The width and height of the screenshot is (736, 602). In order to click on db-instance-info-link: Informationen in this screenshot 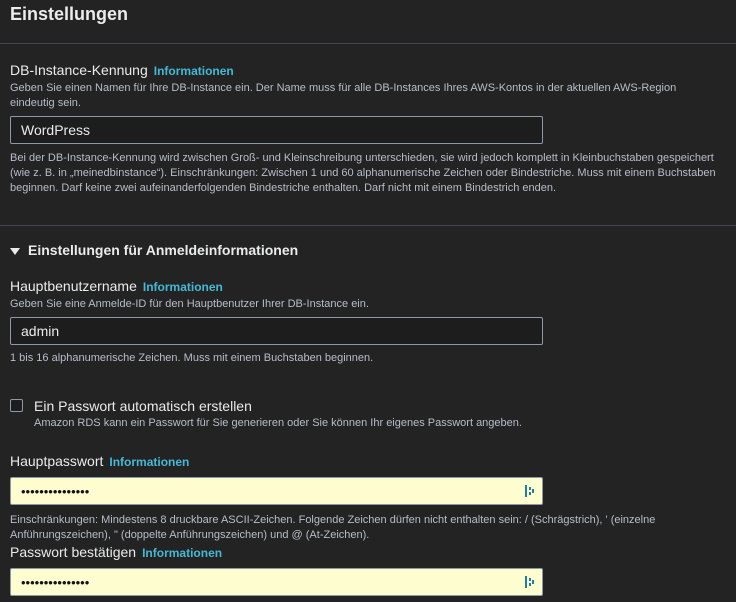, I will do `click(194, 71)`.